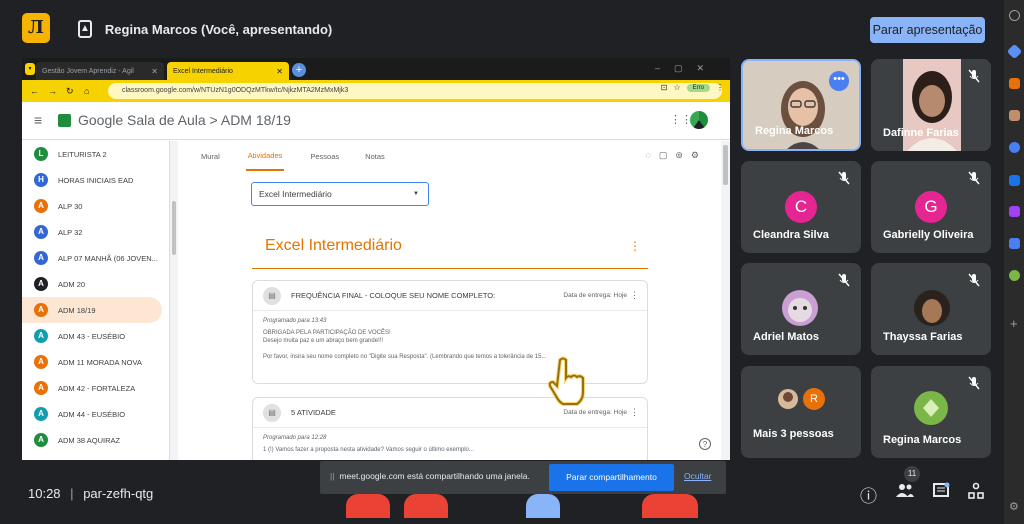 Image resolution: width=1024 pixels, height=524 pixels. Describe the element at coordinates (670, 506) in the screenshot. I see `leave-call-button` at that location.